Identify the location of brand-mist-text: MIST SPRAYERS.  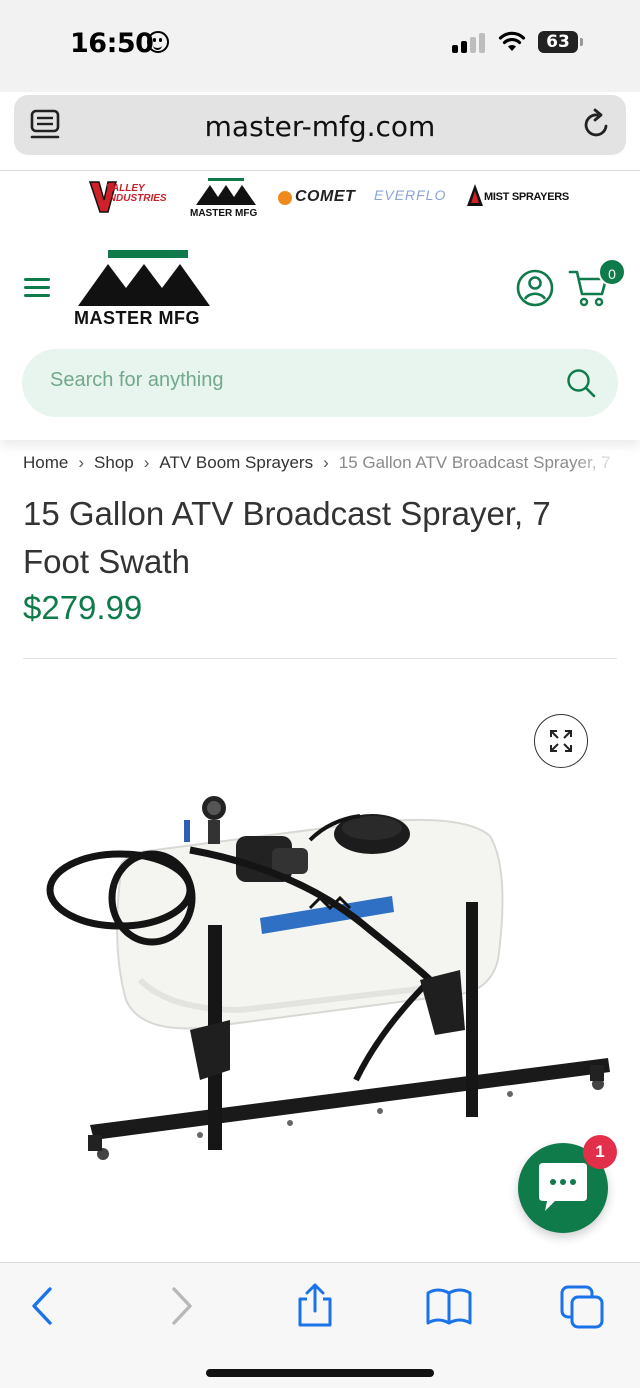
(526, 197).